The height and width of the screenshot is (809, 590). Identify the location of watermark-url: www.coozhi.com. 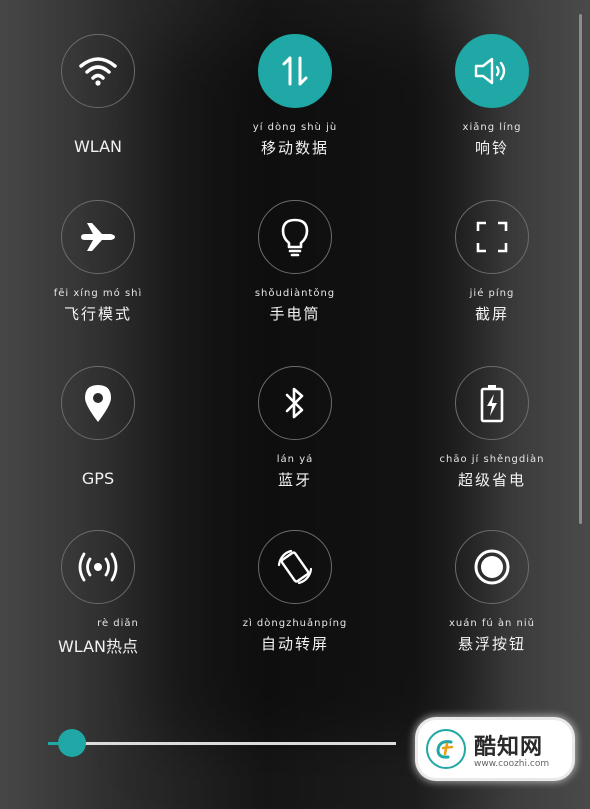
(512, 764).